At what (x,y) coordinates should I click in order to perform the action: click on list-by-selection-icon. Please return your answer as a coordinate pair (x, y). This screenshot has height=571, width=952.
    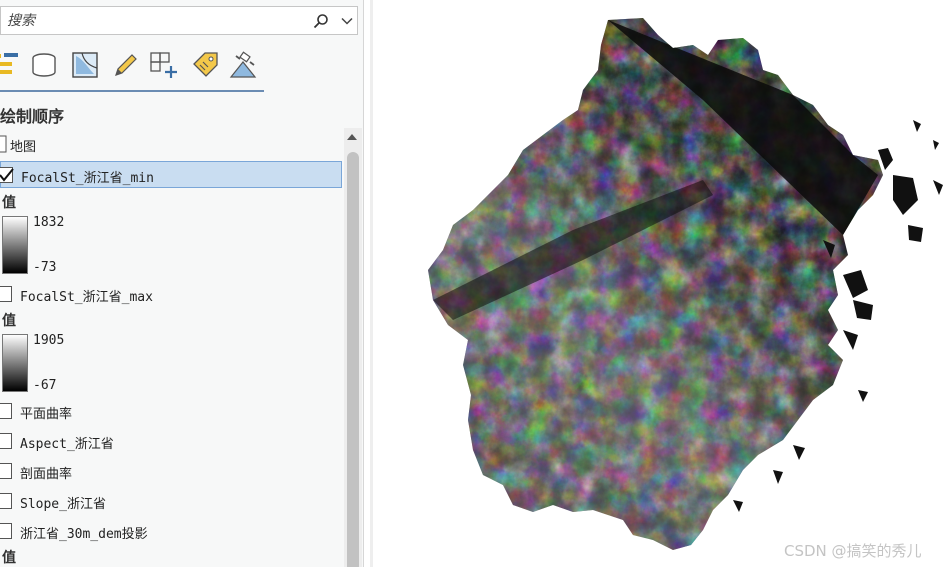
    Looking at the image, I should click on (85, 65).